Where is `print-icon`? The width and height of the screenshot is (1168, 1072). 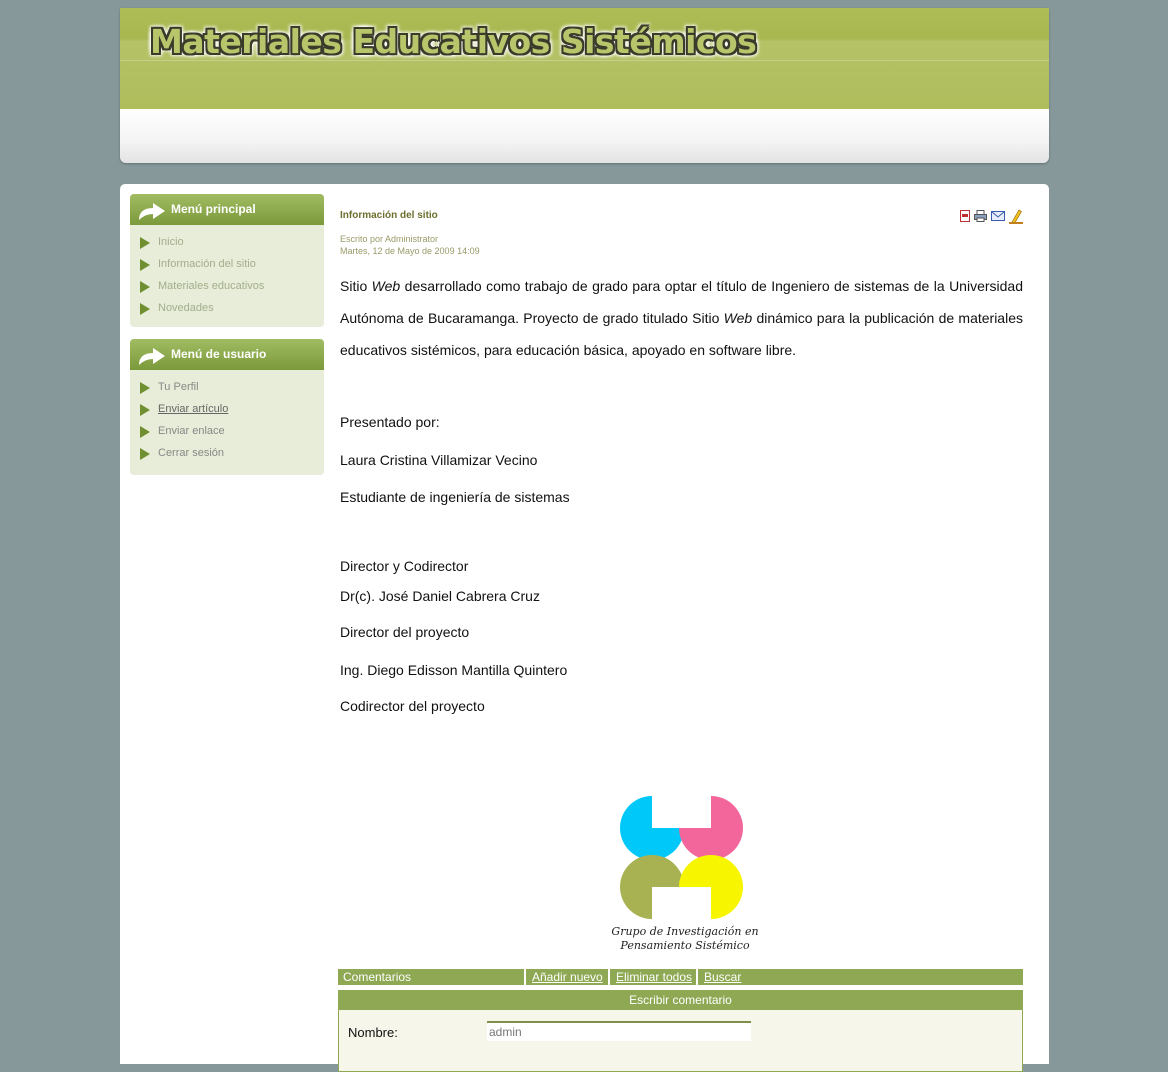
print-icon is located at coordinates (980, 216).